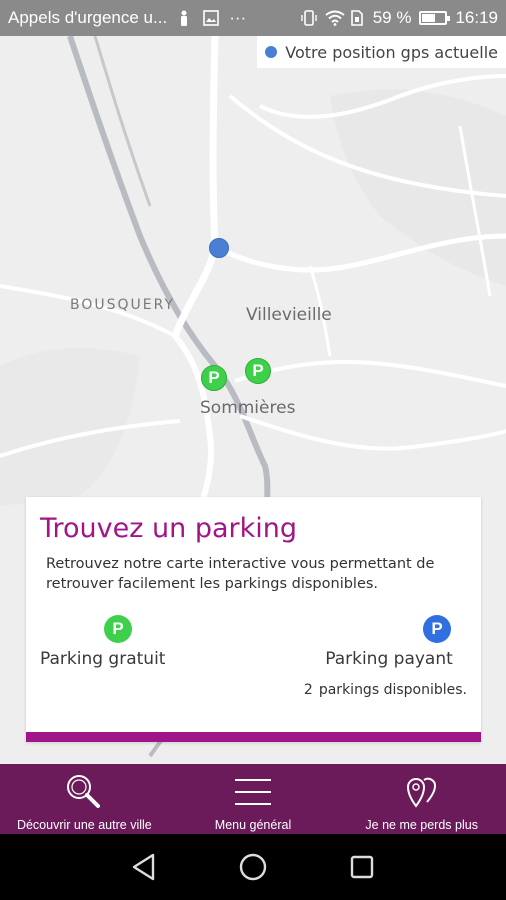 This screenshot has height=900, width=506. Describe the element at coordinates (389, 659) in the screenshot. I see `paid-parking-label: Parking payant` at that location.